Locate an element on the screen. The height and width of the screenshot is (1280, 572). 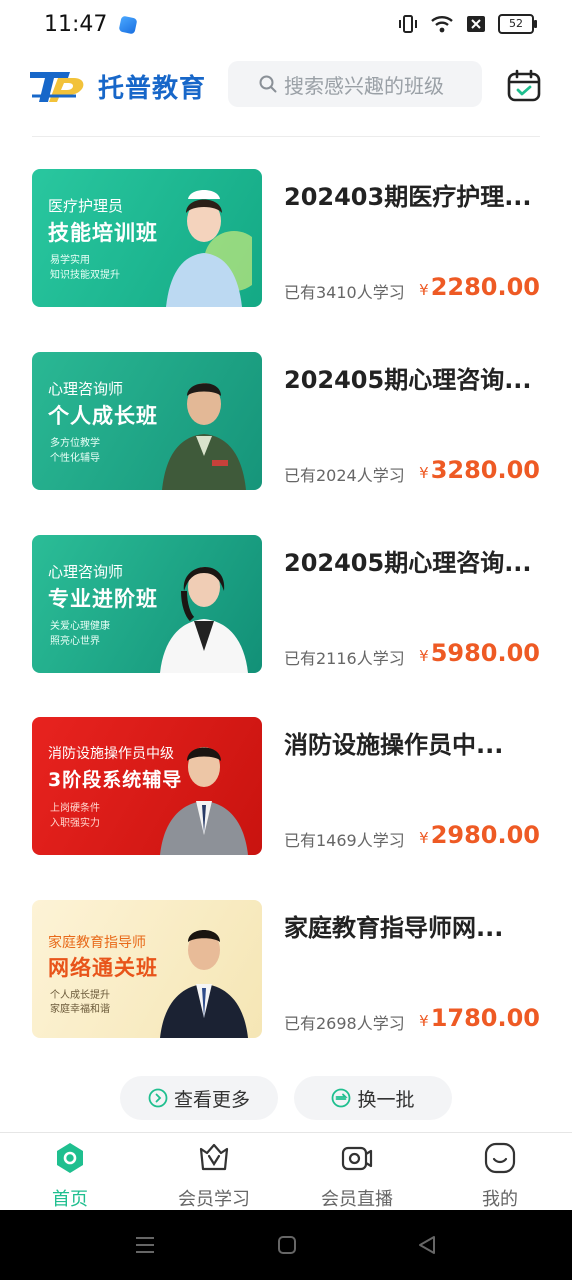
brand-name: 托普教育 is located at coordinates (152, 88).